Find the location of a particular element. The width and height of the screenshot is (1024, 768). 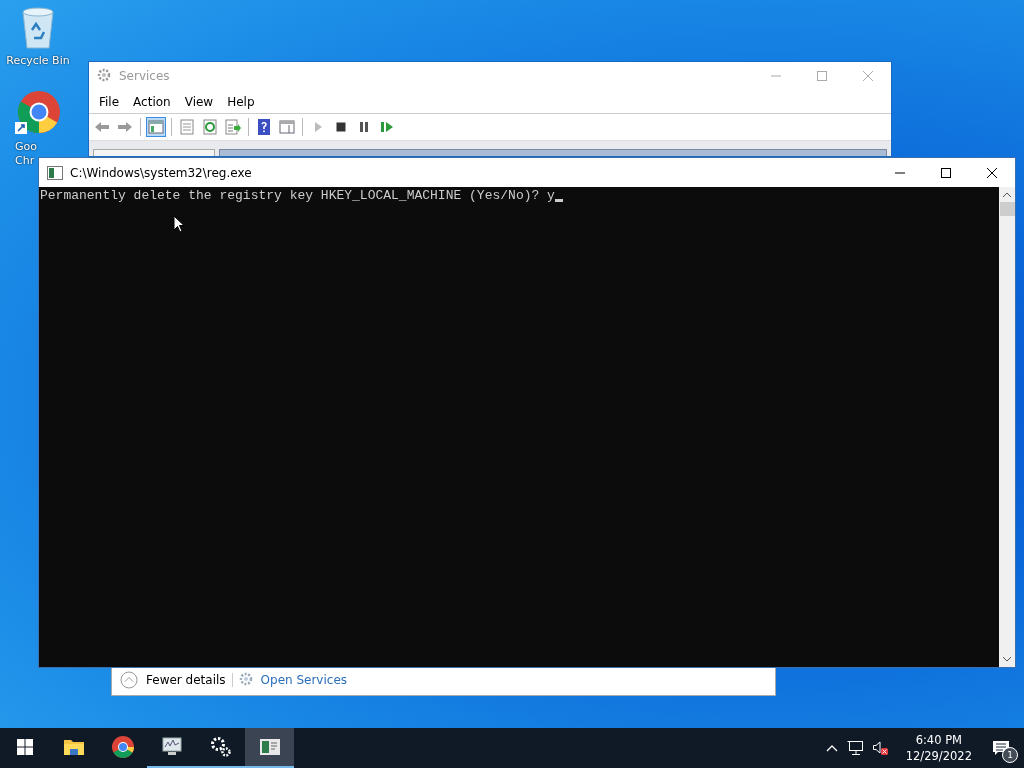

window-title: C:\Windows\system32\reg.exe is located at coordinates (161, 172).